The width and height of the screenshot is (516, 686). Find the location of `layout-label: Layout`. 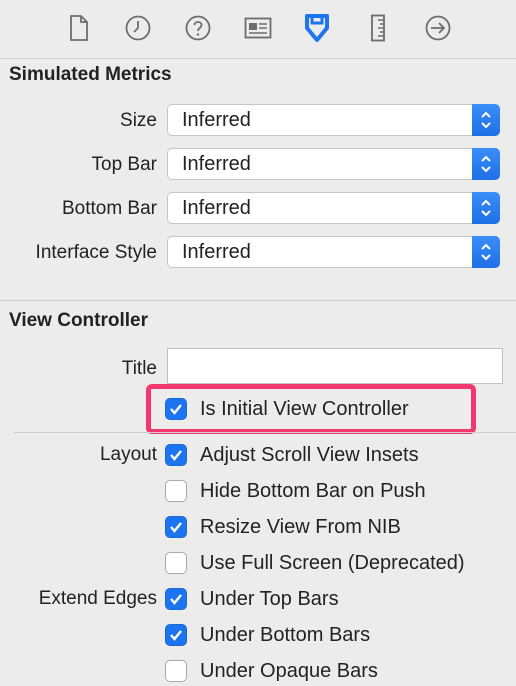

layout-label: Layout is located at coordinates (128, 454).